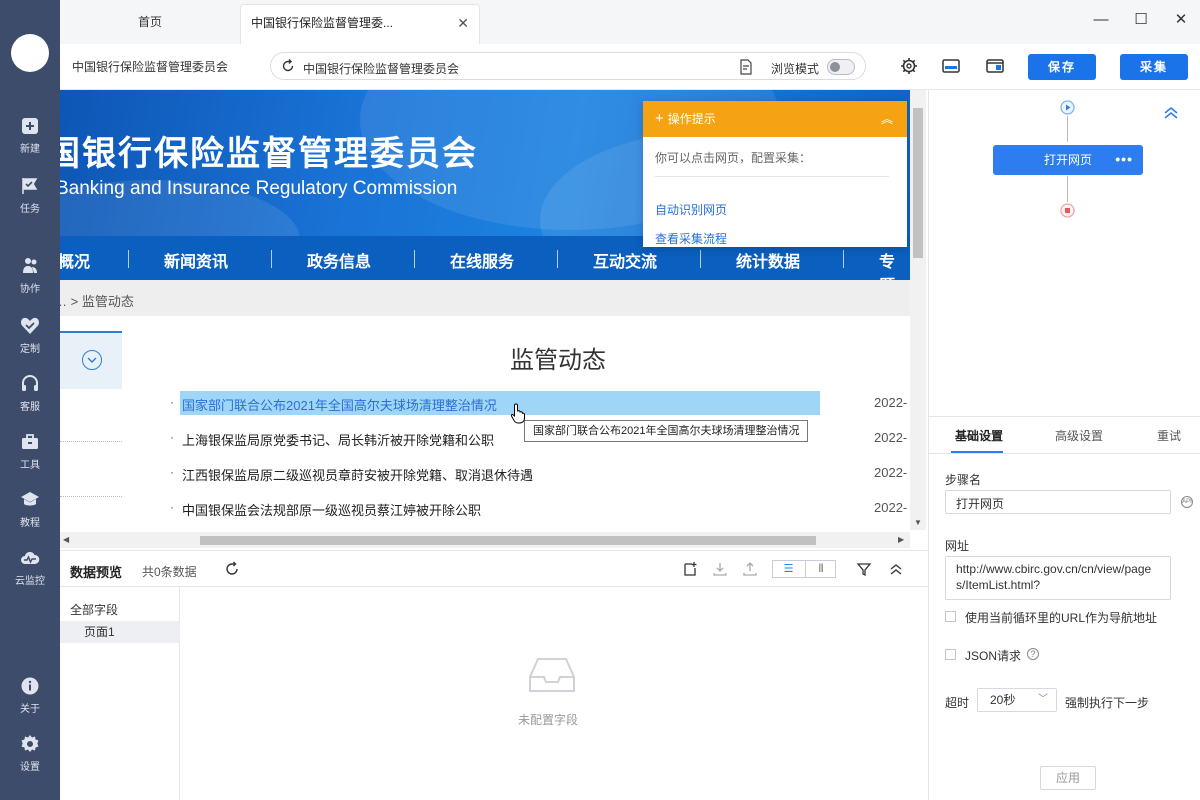 This screenshot has width=1200, height=800. Describe the element at coordinates (993, 656) in the screenshot. I see `json-request-label: JSON请求` at that location.